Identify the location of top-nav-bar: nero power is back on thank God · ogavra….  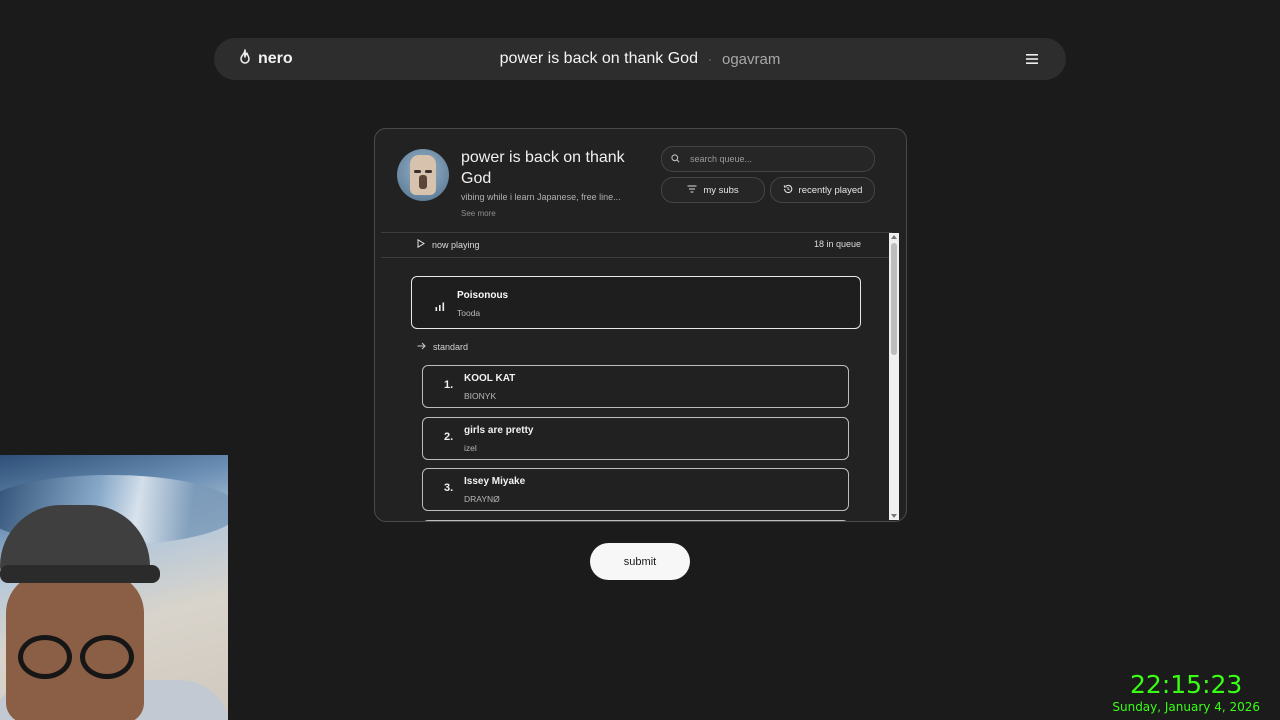
(640, 59).